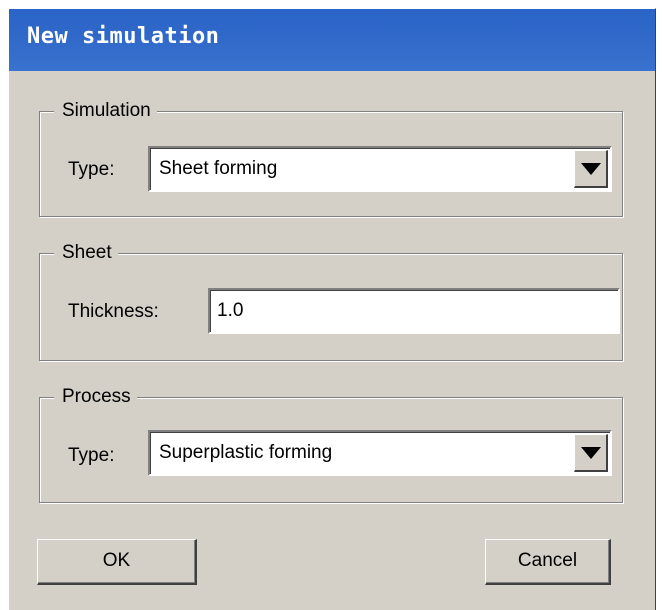 The image size is (662, 610). Describe the element at coordinates (95, 397) in the screenshot. I see `process-group-legend: Process` at that location.